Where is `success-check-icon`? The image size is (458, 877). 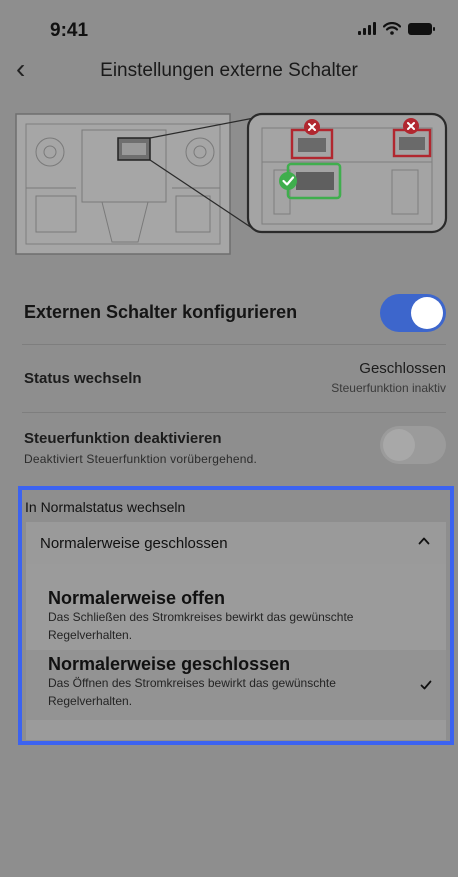 success-check-icon is located at coordinates (288, 181).